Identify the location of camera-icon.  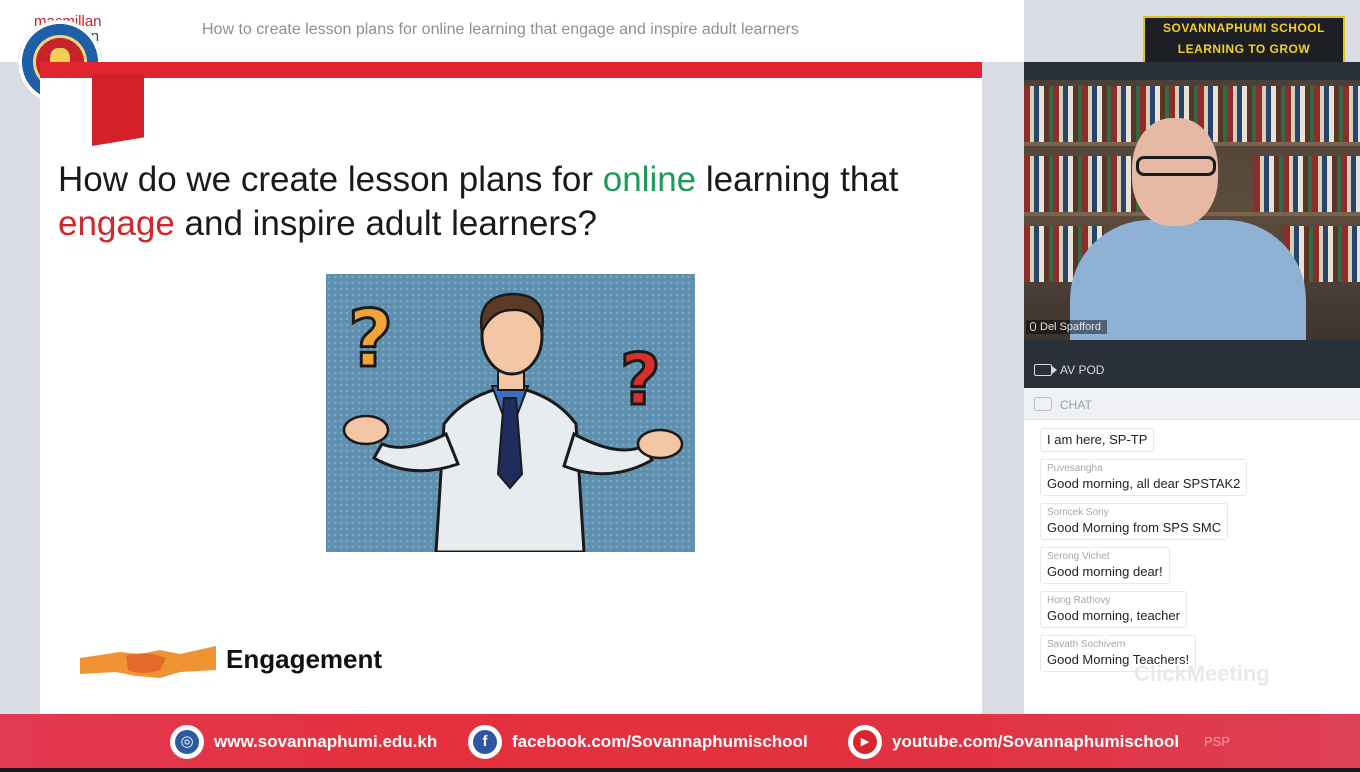
(1045, 370).